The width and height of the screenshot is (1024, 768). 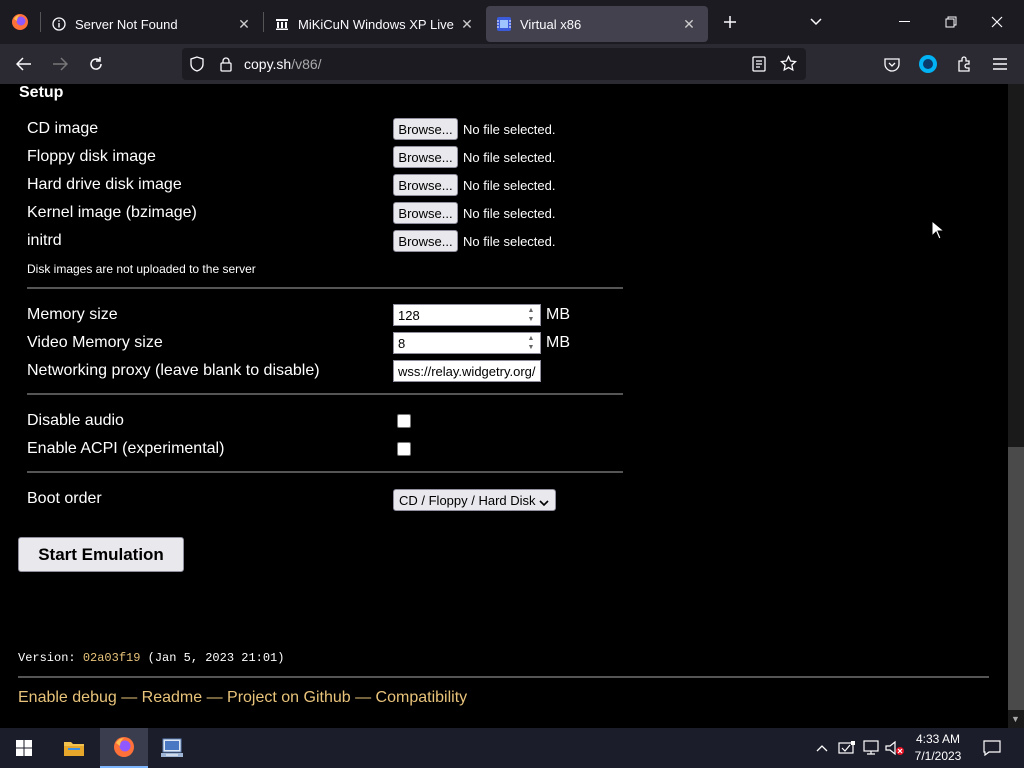 I want to click on show-hidden-icons-chevron-icon, so click(x=822, y=748).